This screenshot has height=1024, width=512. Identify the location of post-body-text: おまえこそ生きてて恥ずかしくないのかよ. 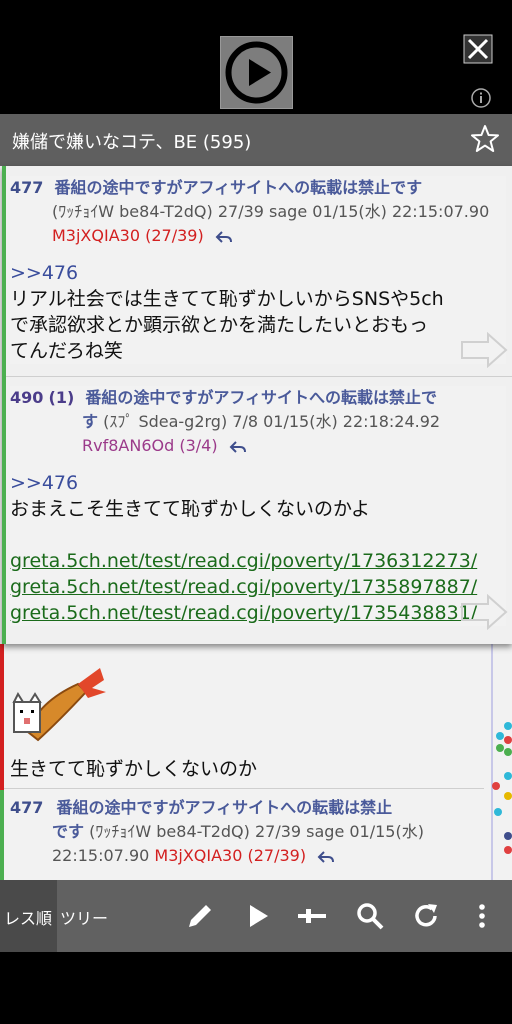
(190, 509).